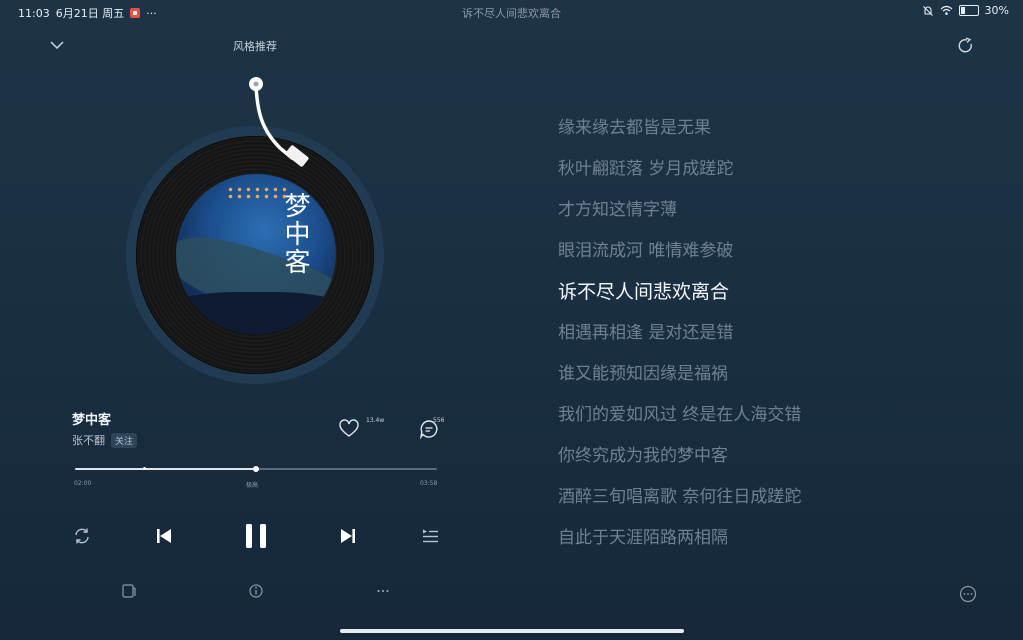 The image size is (1023, 640). Describe the element at coordinates (679, 546) in the screenshot. I see `lyric-line: 自此于天涯陌路两相隔` at that location.